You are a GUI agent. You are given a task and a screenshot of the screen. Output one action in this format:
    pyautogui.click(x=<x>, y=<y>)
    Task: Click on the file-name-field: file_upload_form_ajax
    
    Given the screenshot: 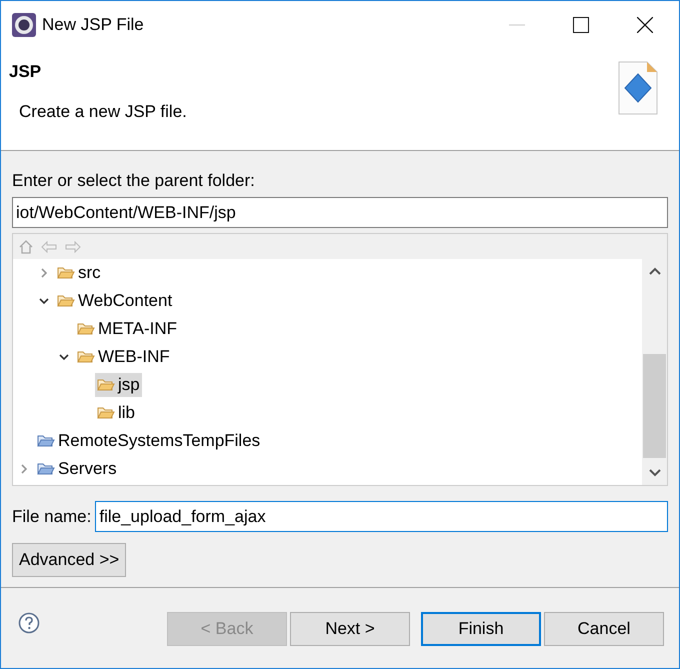 What is the action you would take?
    pyautogui.click(x=381, y=516)
    